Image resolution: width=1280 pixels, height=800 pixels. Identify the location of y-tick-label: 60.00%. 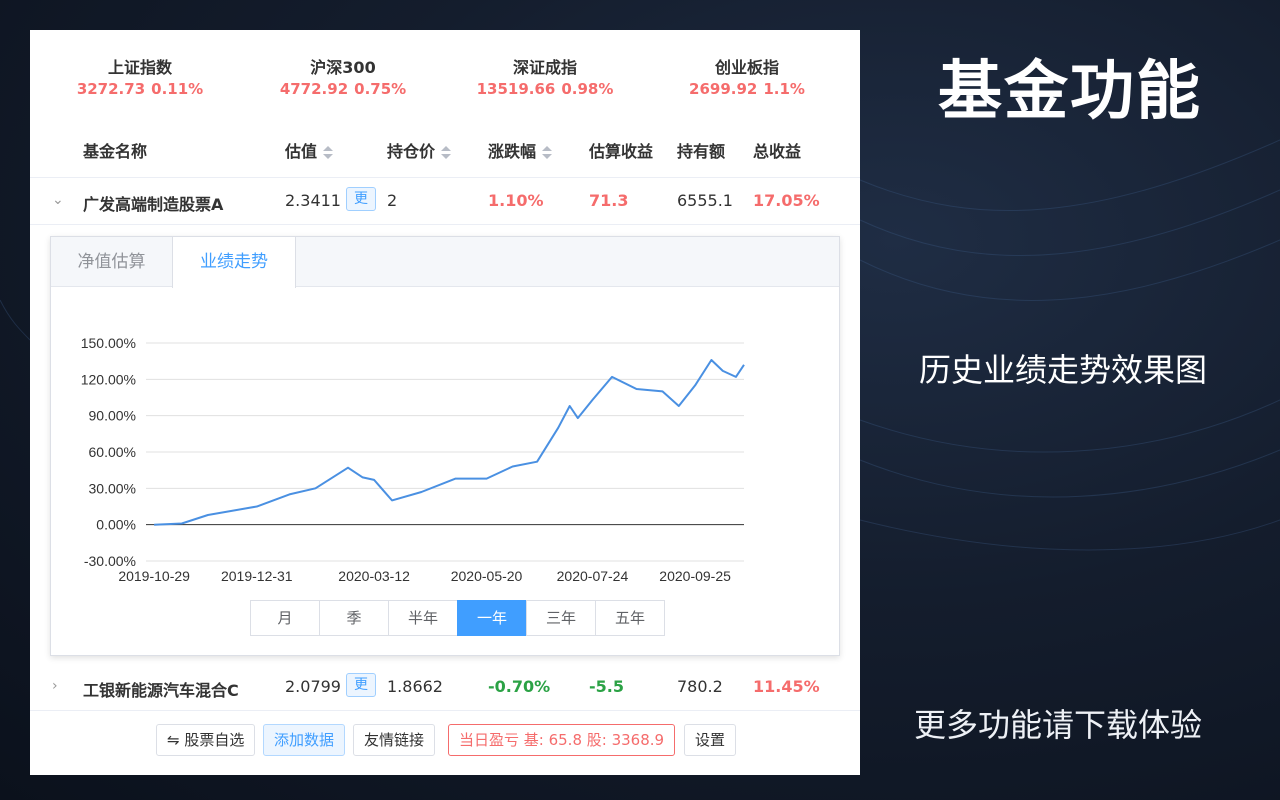
(112, 452).